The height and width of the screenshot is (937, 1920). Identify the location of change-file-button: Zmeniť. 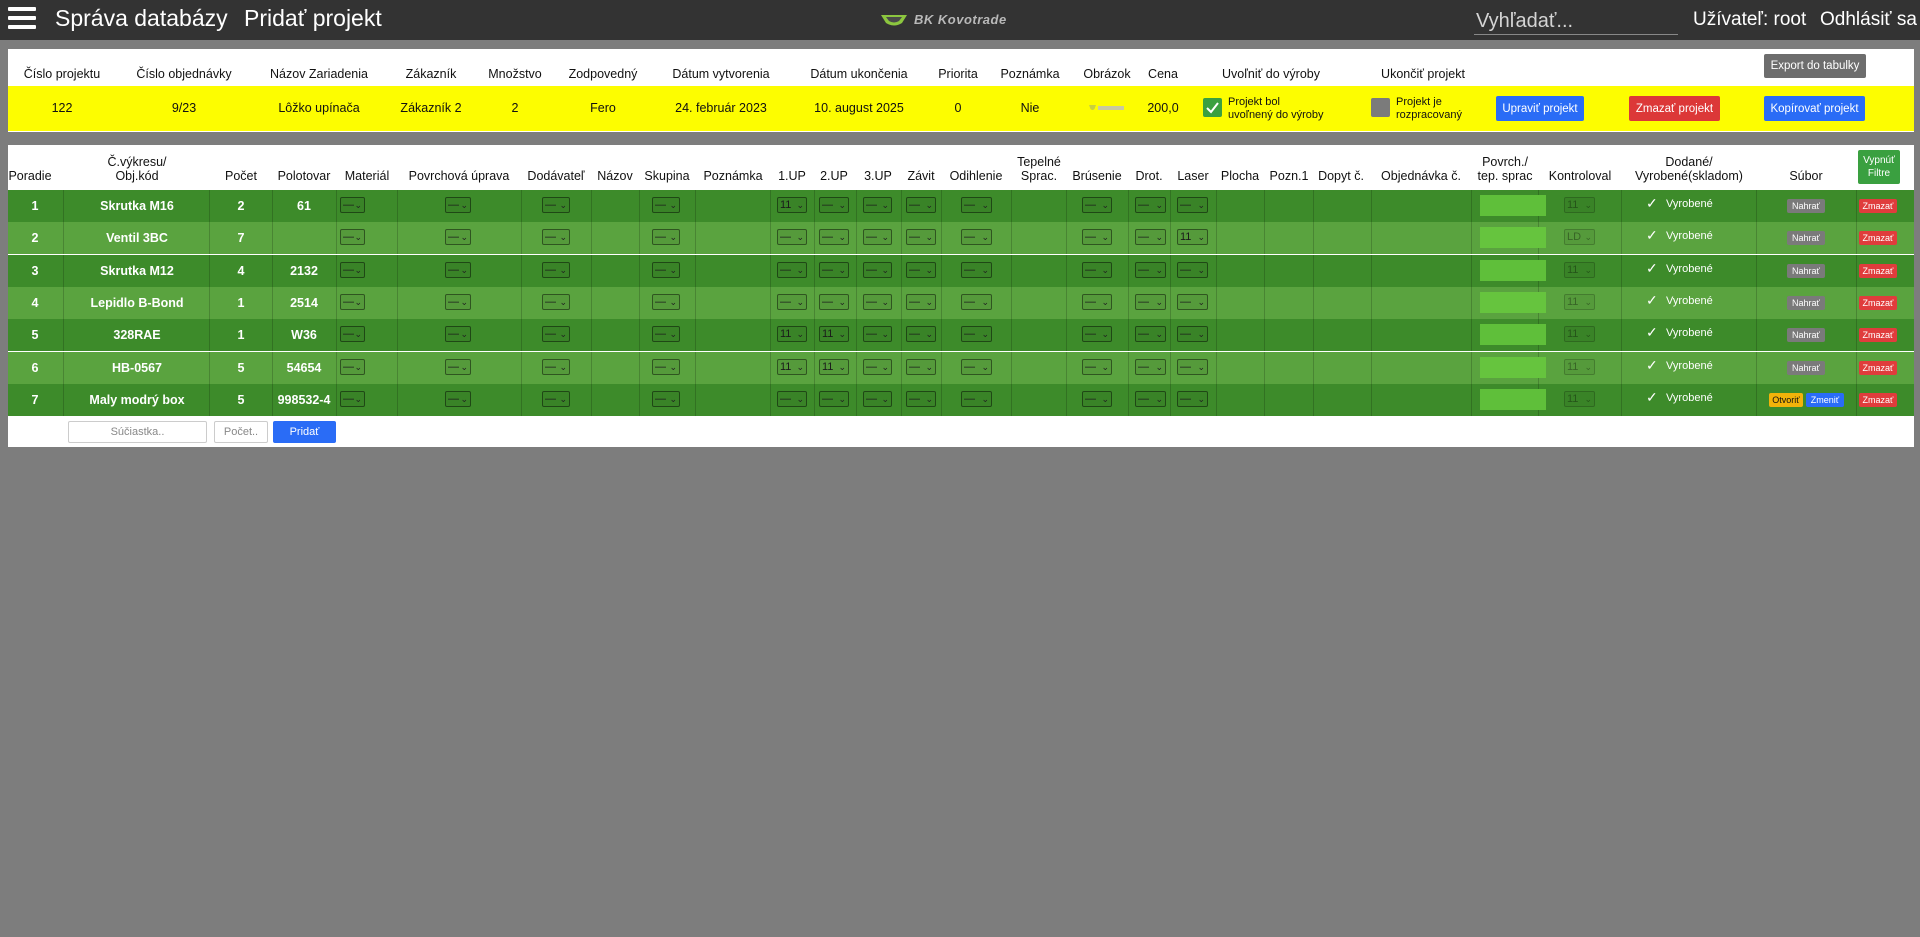
(1825, 399).